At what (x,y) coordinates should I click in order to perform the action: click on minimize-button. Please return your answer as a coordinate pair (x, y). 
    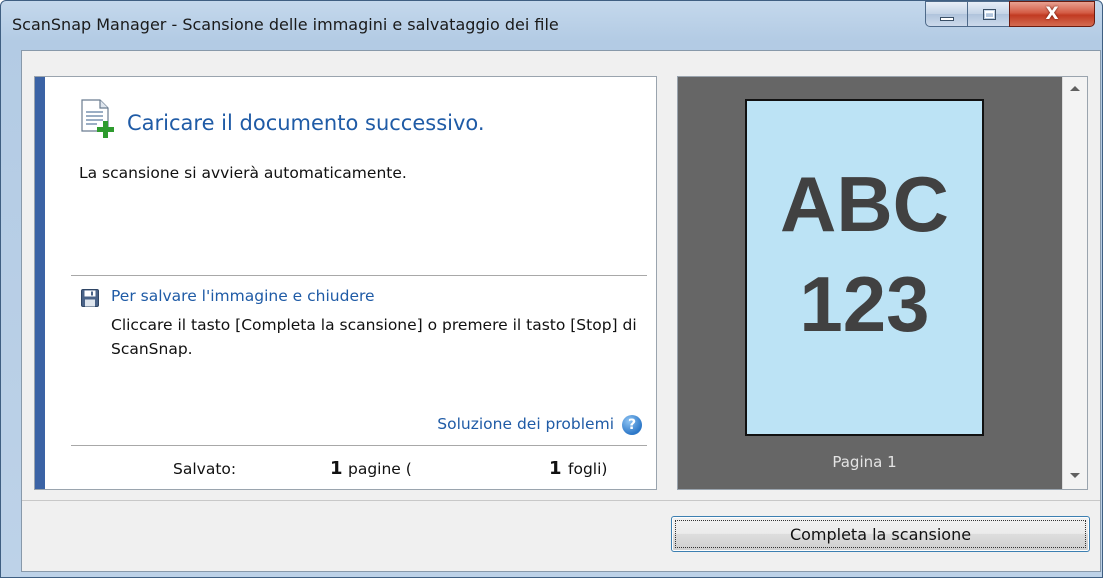
    Looking at the image, I should click on (946, 14).